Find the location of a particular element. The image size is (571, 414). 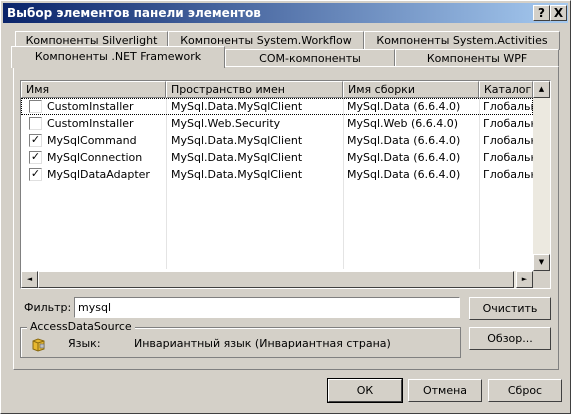

scroll-corner is located at coordinates (541, 279).